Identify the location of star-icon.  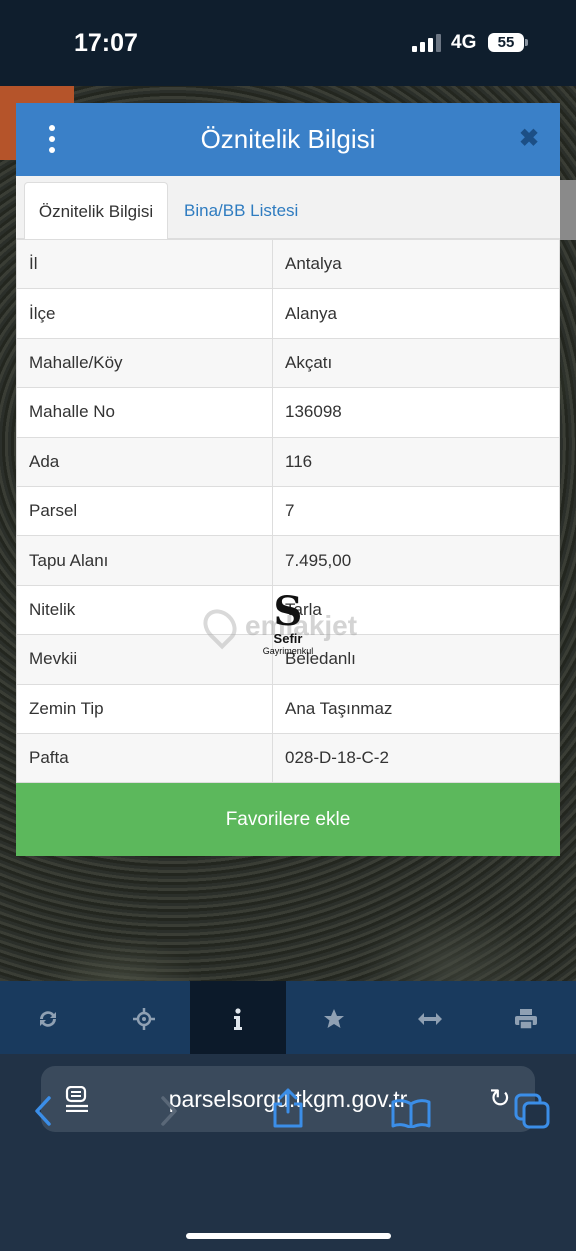
(334, 1017).